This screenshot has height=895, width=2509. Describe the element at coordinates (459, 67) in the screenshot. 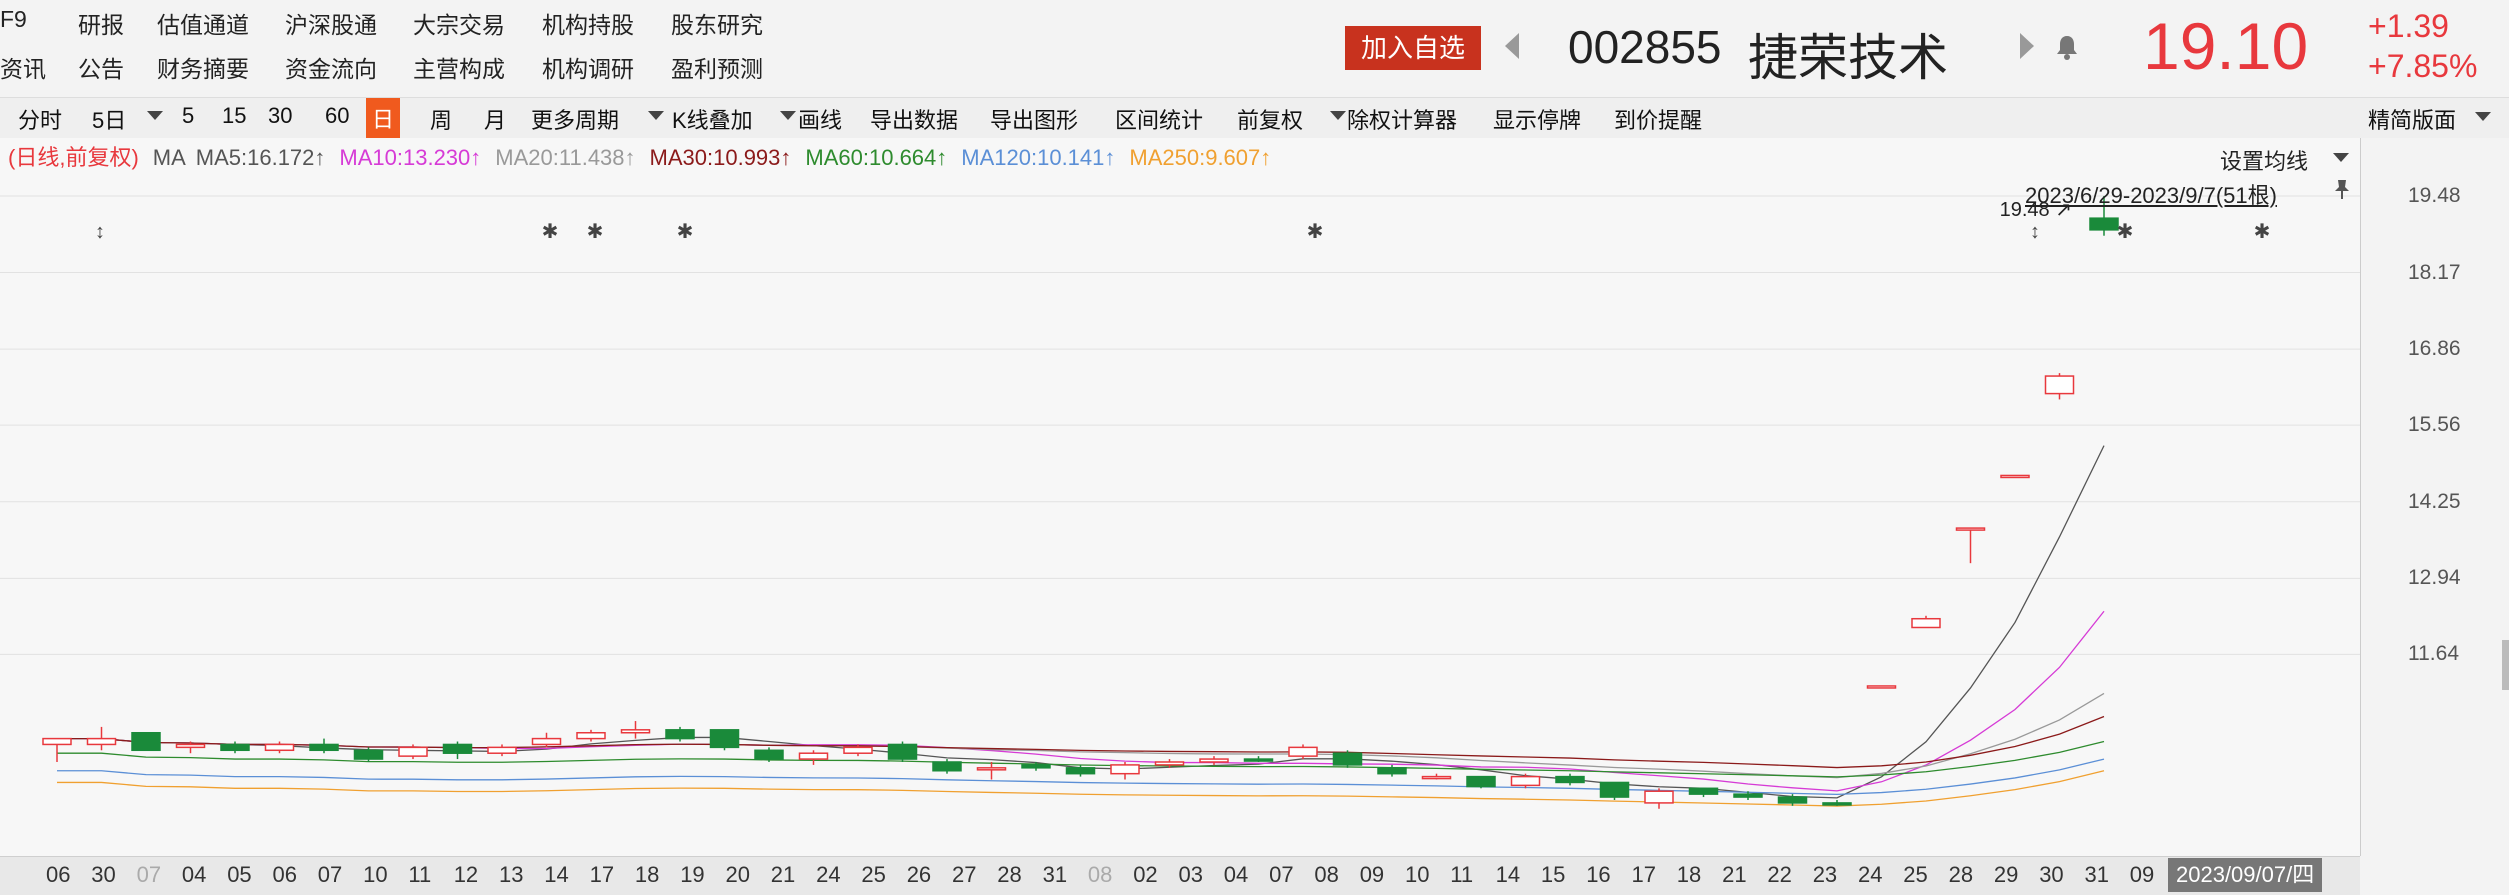

I see `nav-item-row2-4: 主营构成` at that location.